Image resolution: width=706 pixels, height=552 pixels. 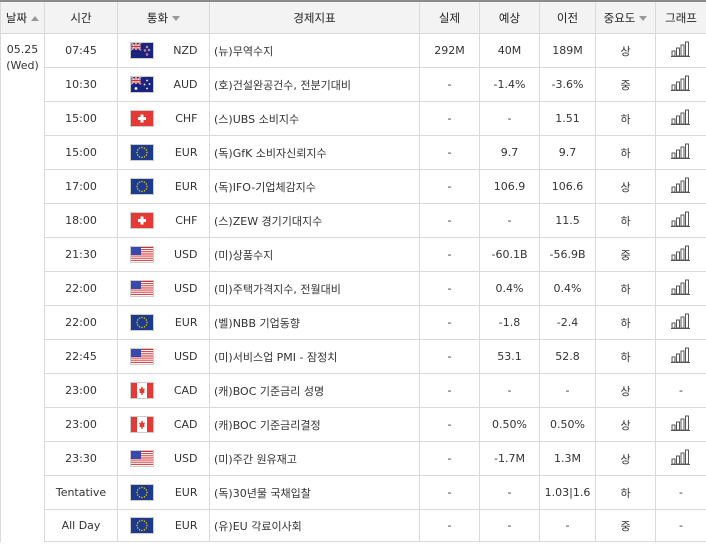 I want to click on importance-cell: 상, so click(x=625, y=390).